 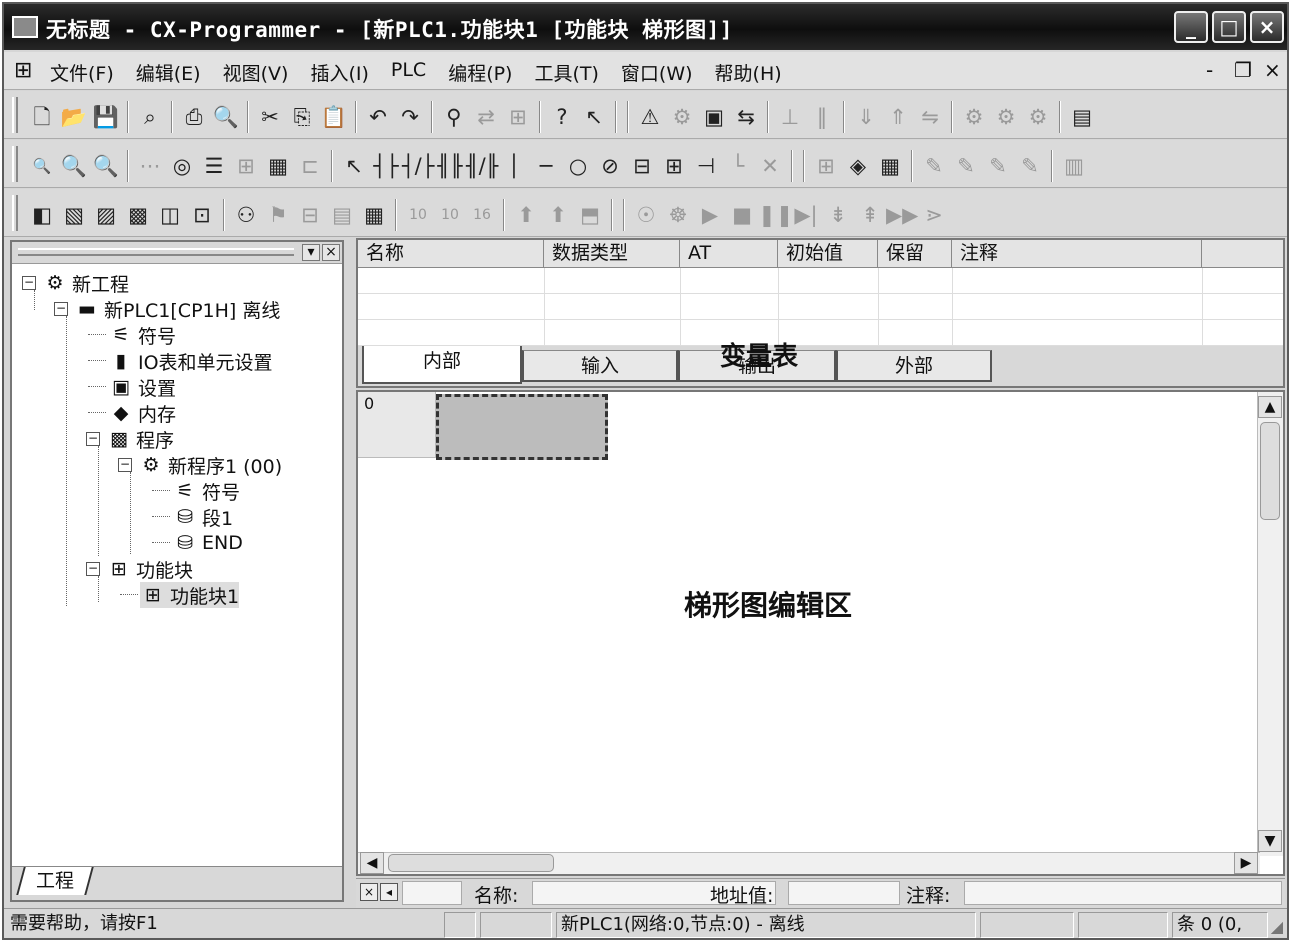 What do you see at coordinates (410, 117) in the screenshot?
I see `redo-icon: ↷` at bounding box center [410, 117].